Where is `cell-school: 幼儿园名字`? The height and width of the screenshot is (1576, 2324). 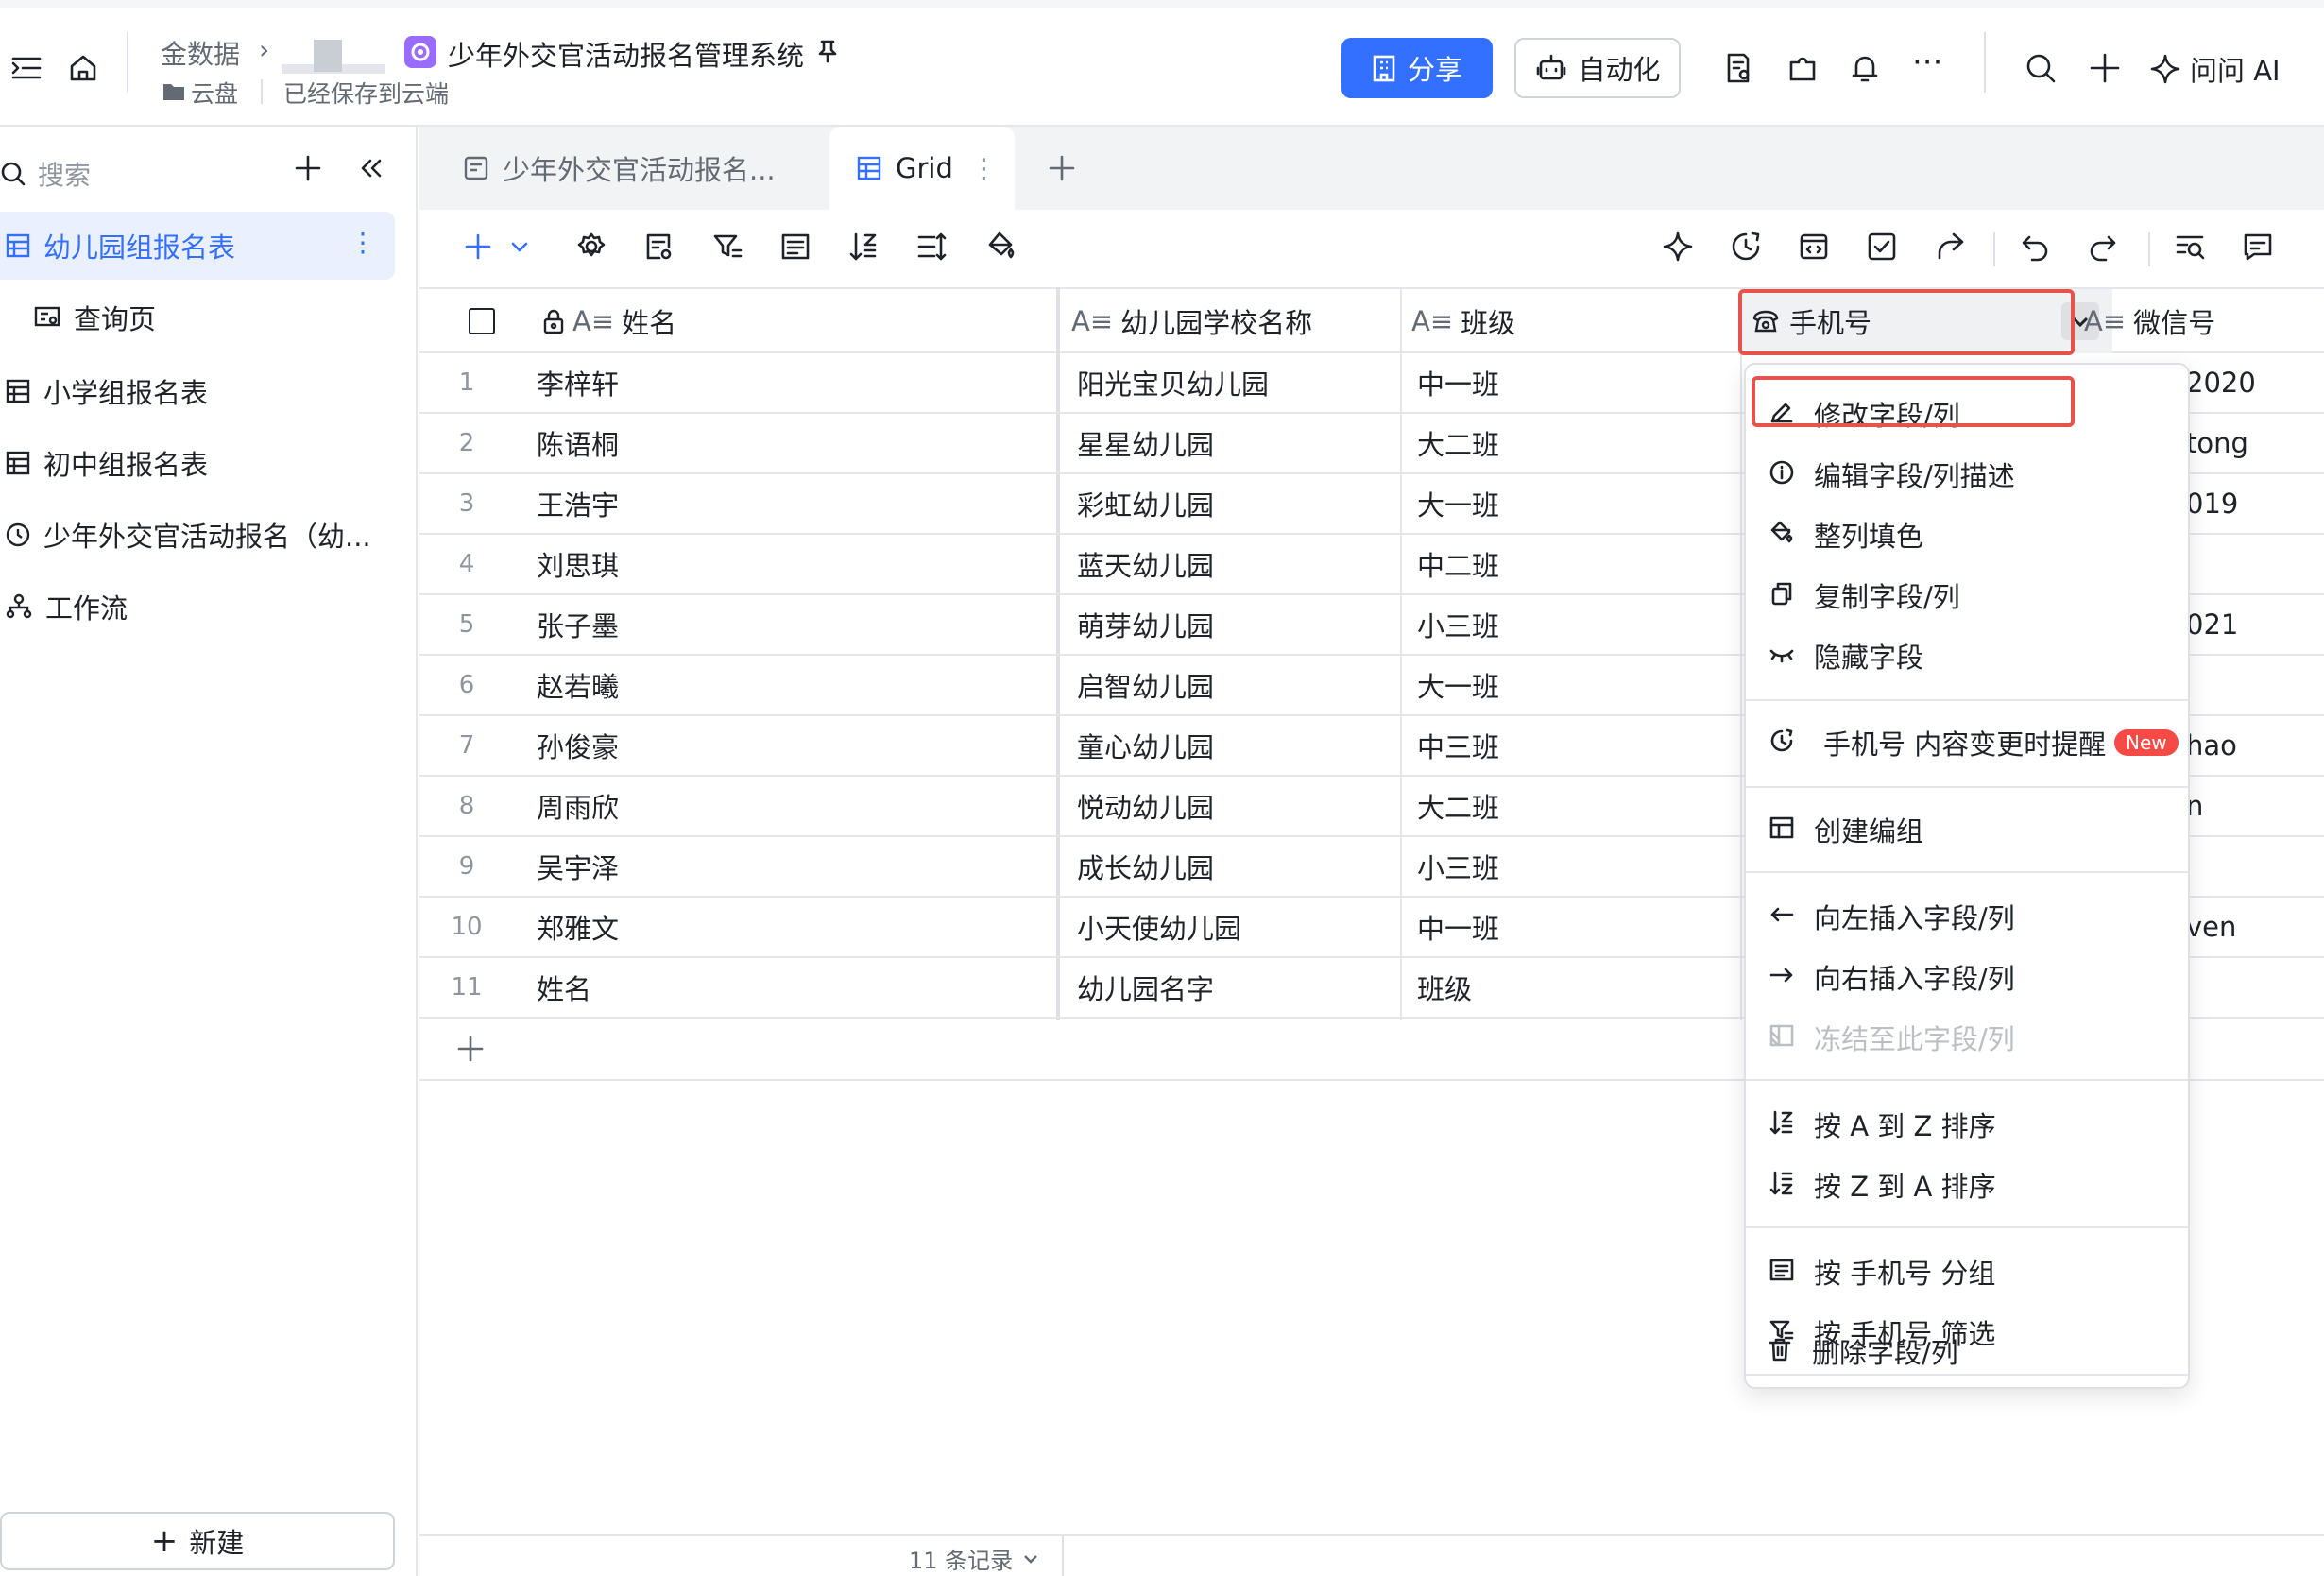
cell-school: 幼儿园名字 is located at coordinates (1145, 987).